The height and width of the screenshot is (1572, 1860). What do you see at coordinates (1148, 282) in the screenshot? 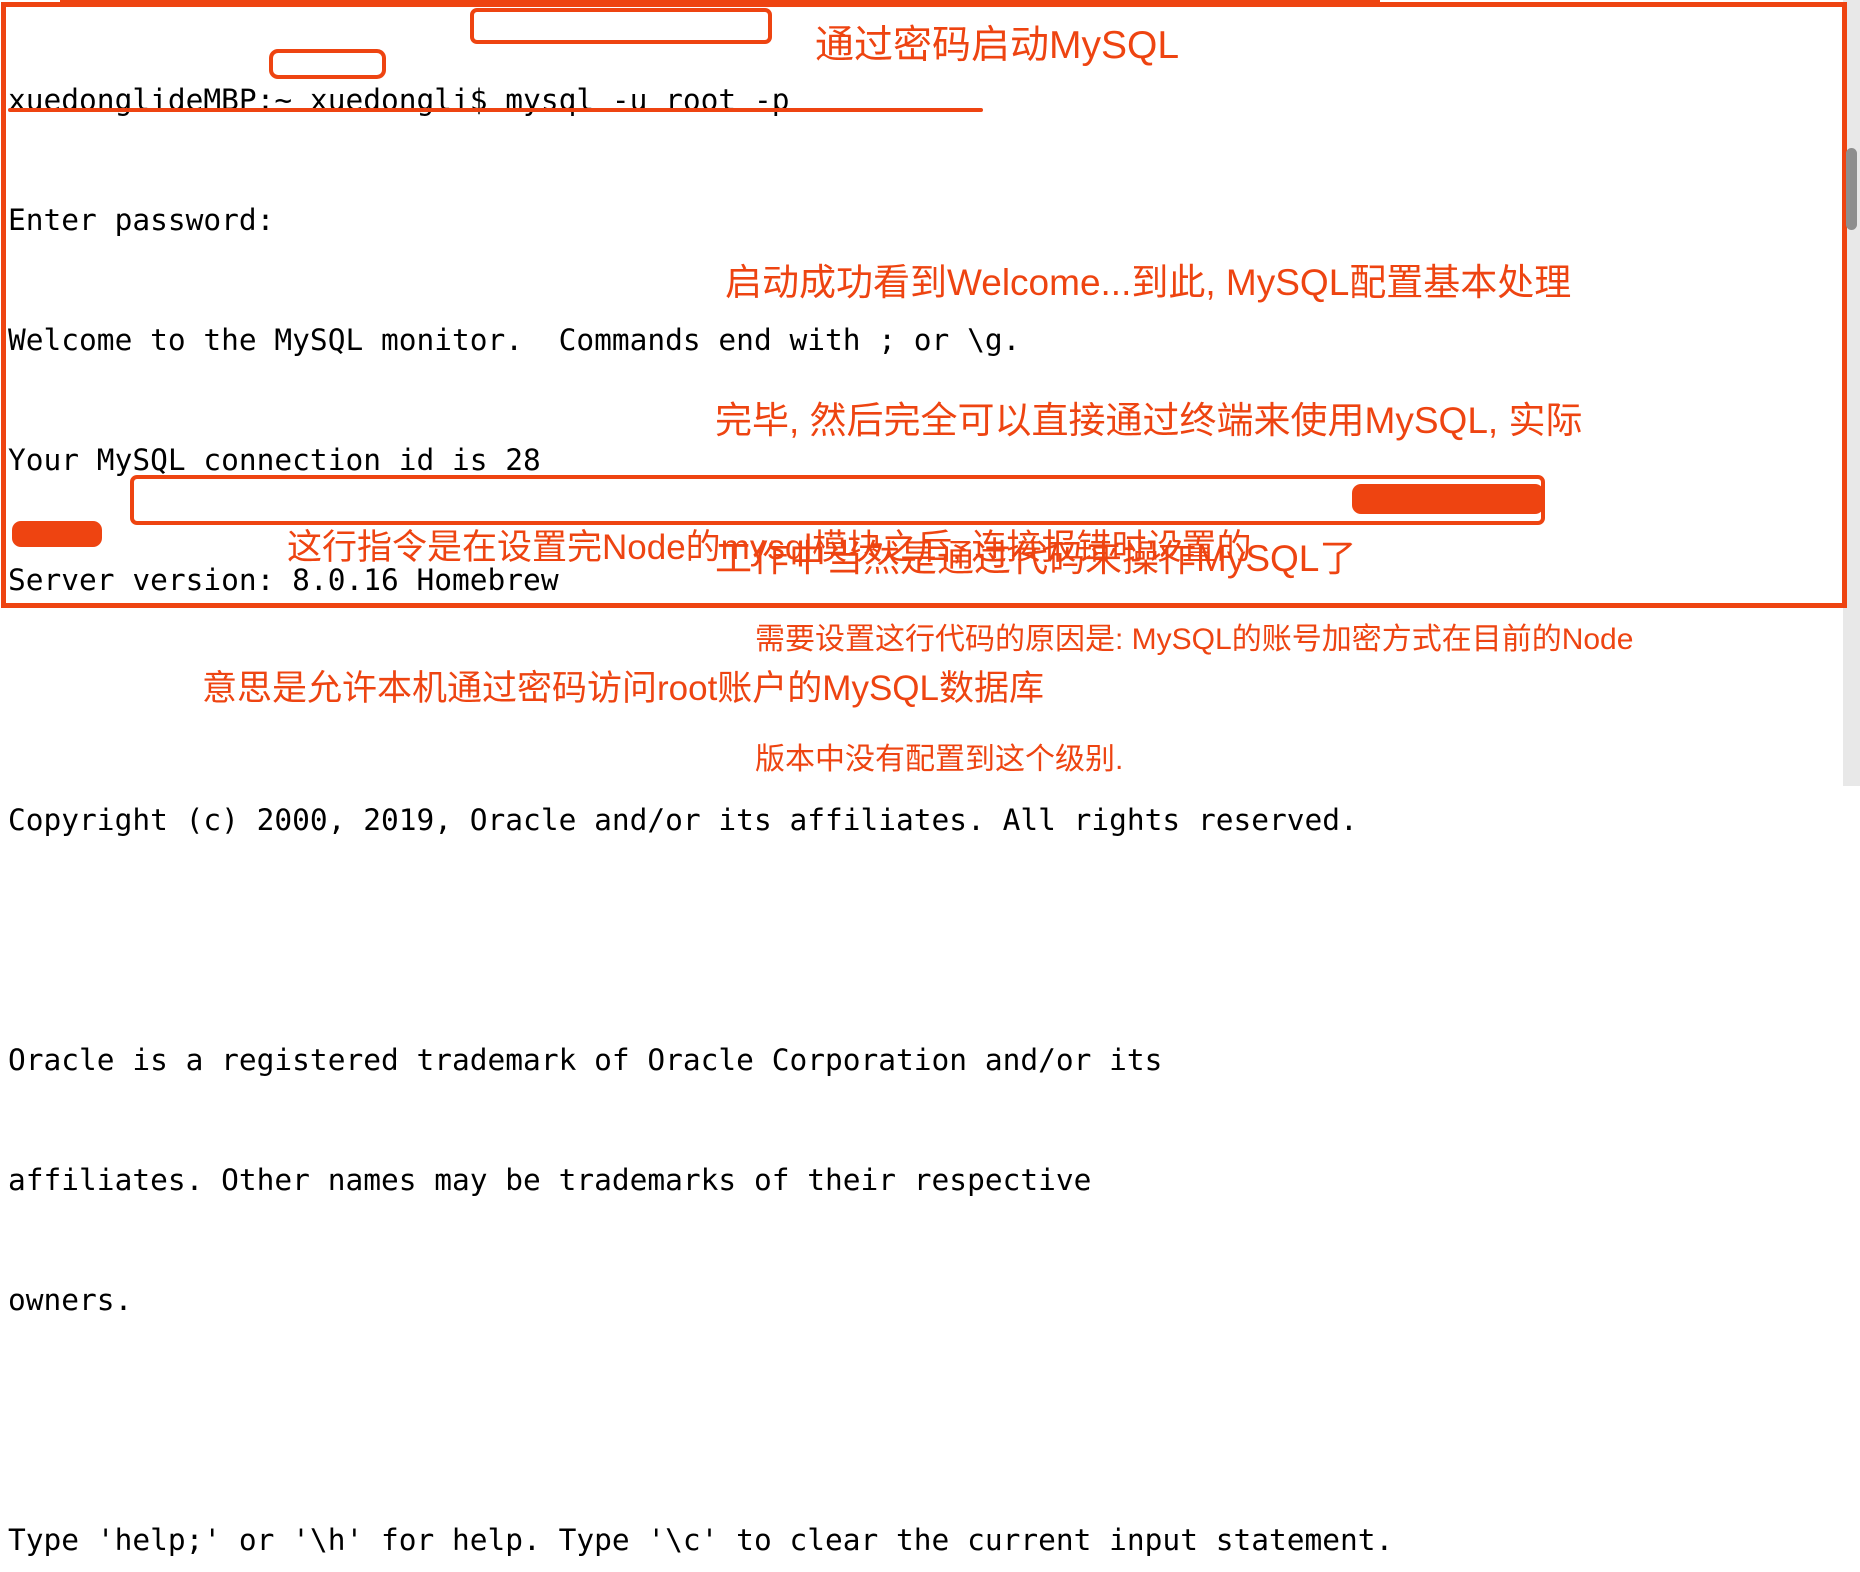
I see `annotation-welcome-success-line1: 启动成功看到Welcome...到此, MySQL配置基本处理` at bounding box center [1148, 282].